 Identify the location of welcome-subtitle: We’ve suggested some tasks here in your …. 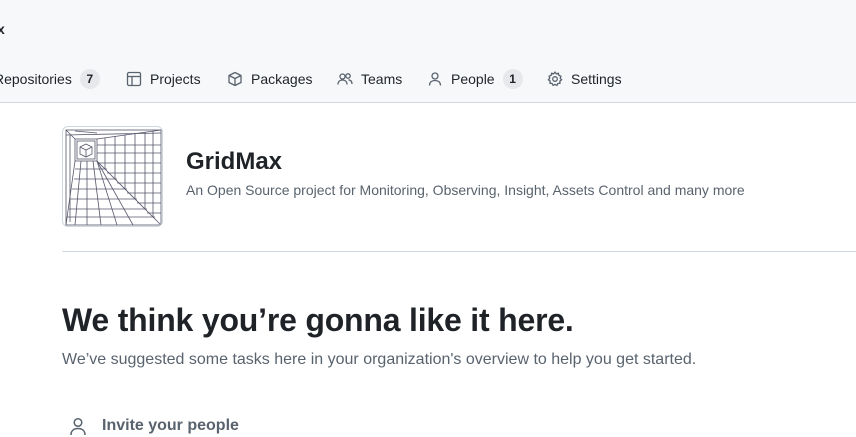
(379, 359).